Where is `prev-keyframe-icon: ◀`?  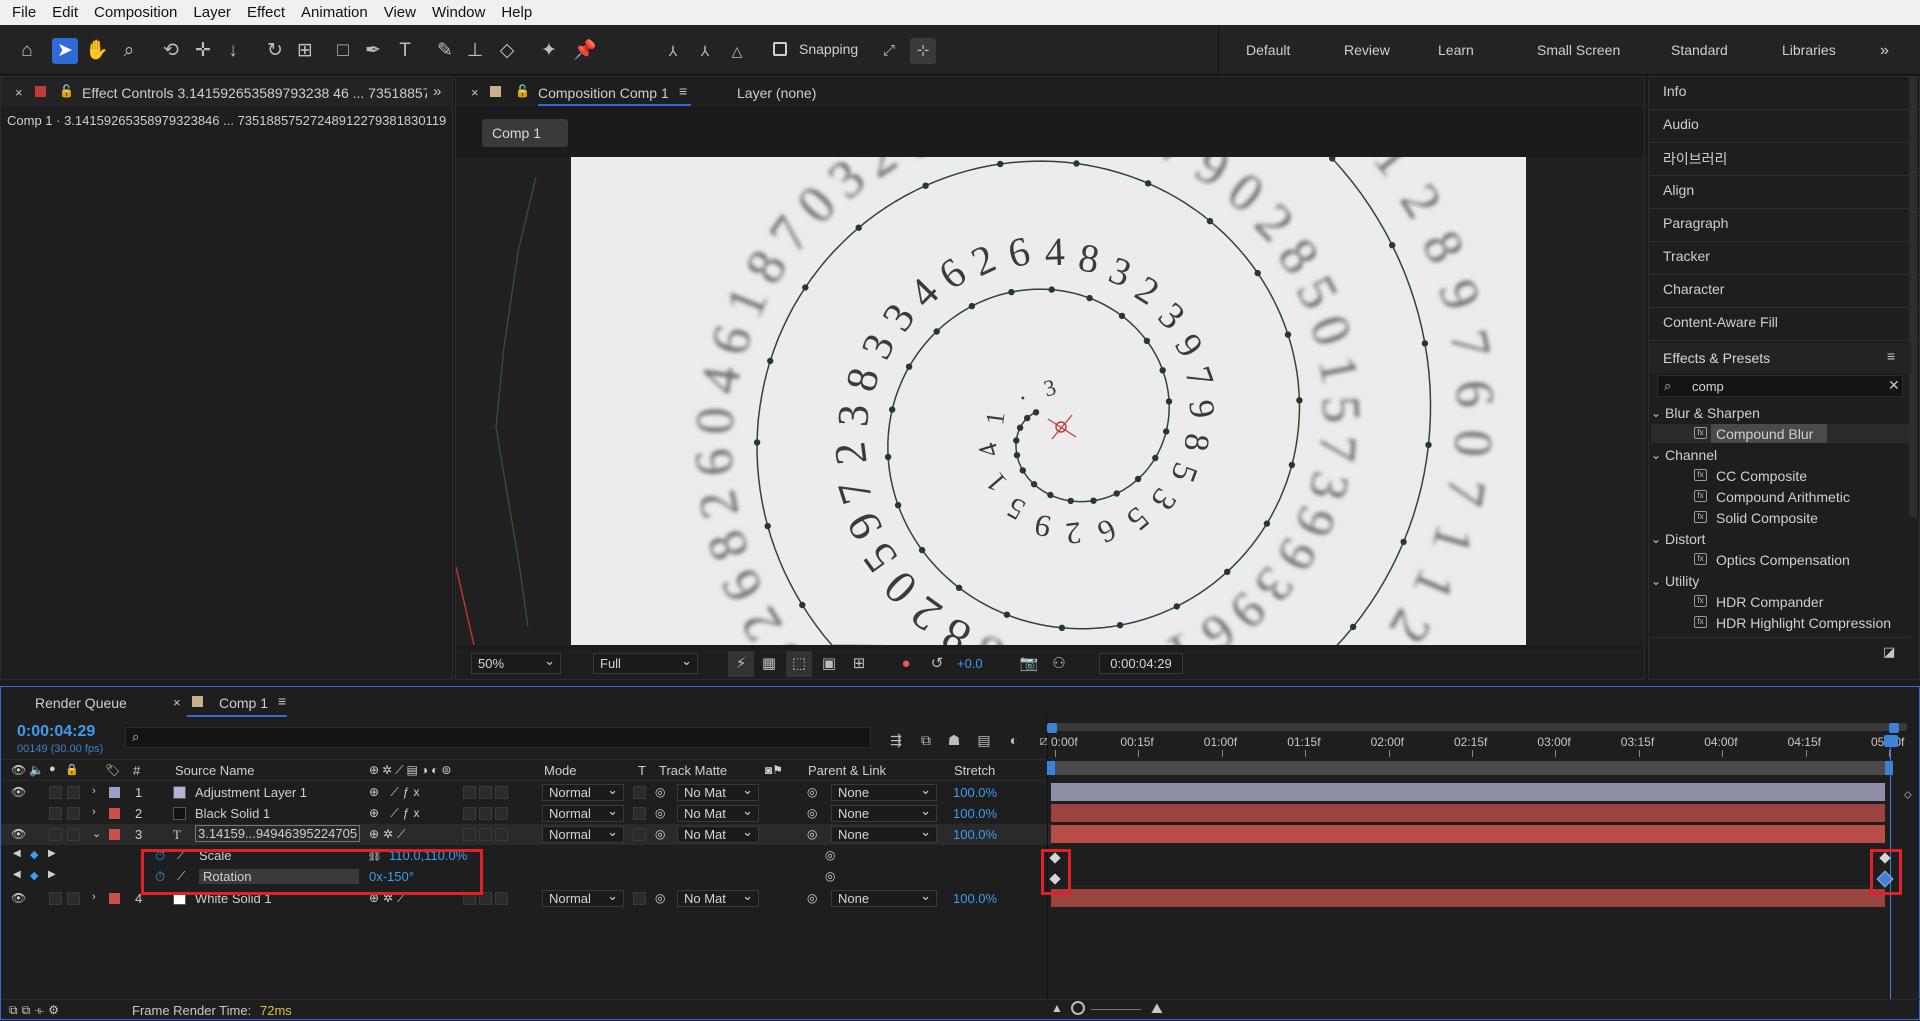
prev-keyframe-icon: ◀ is located at coordinates (17, 874).